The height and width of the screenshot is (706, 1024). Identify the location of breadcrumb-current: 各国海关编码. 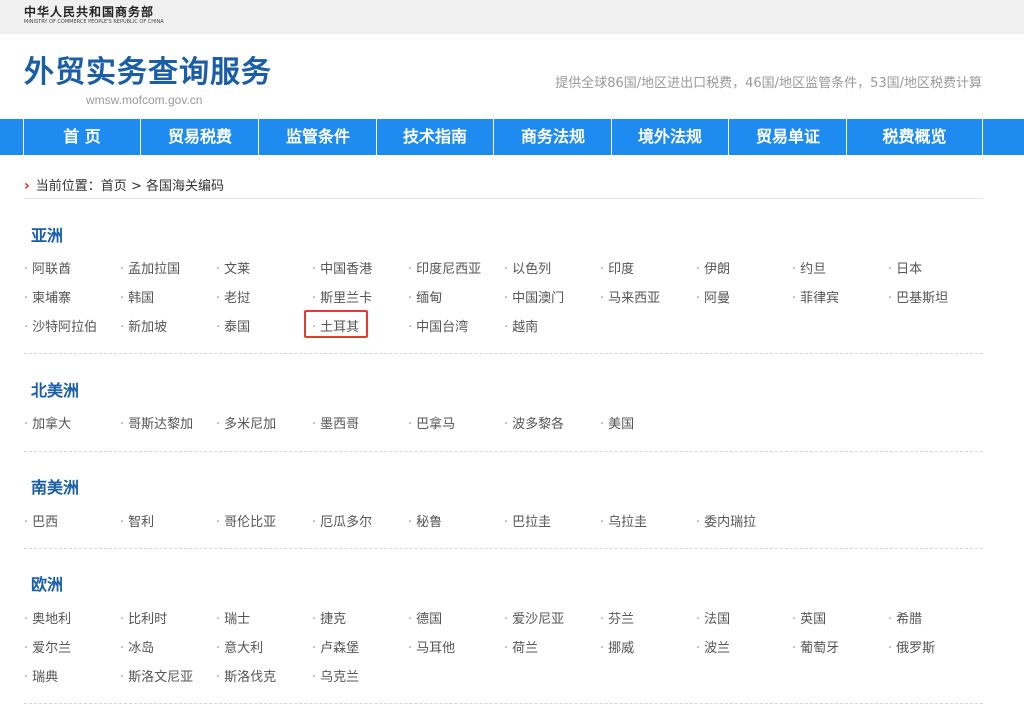
(185, 186).